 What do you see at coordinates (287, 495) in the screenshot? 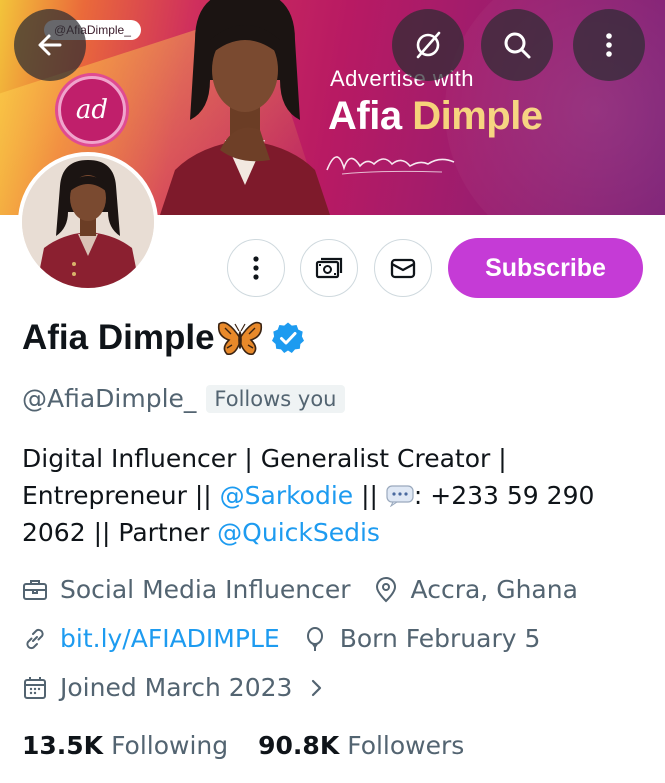
I see `bio-mention-sarkodie: @Sarkodie` at bounding box center [287, 495].